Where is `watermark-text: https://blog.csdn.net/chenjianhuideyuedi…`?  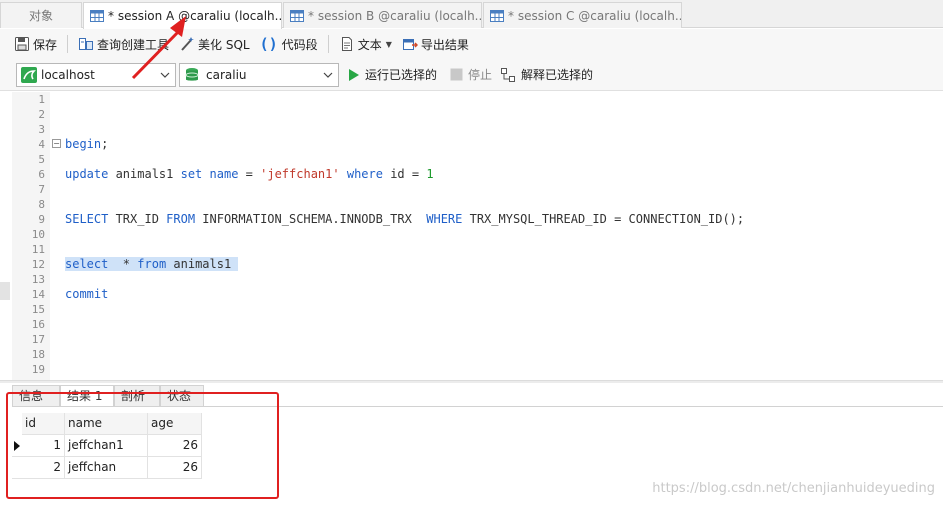 watermark-text: https://blog.csdn.net/chenjianhuideyuedi… is located at coordinates (793, 488).